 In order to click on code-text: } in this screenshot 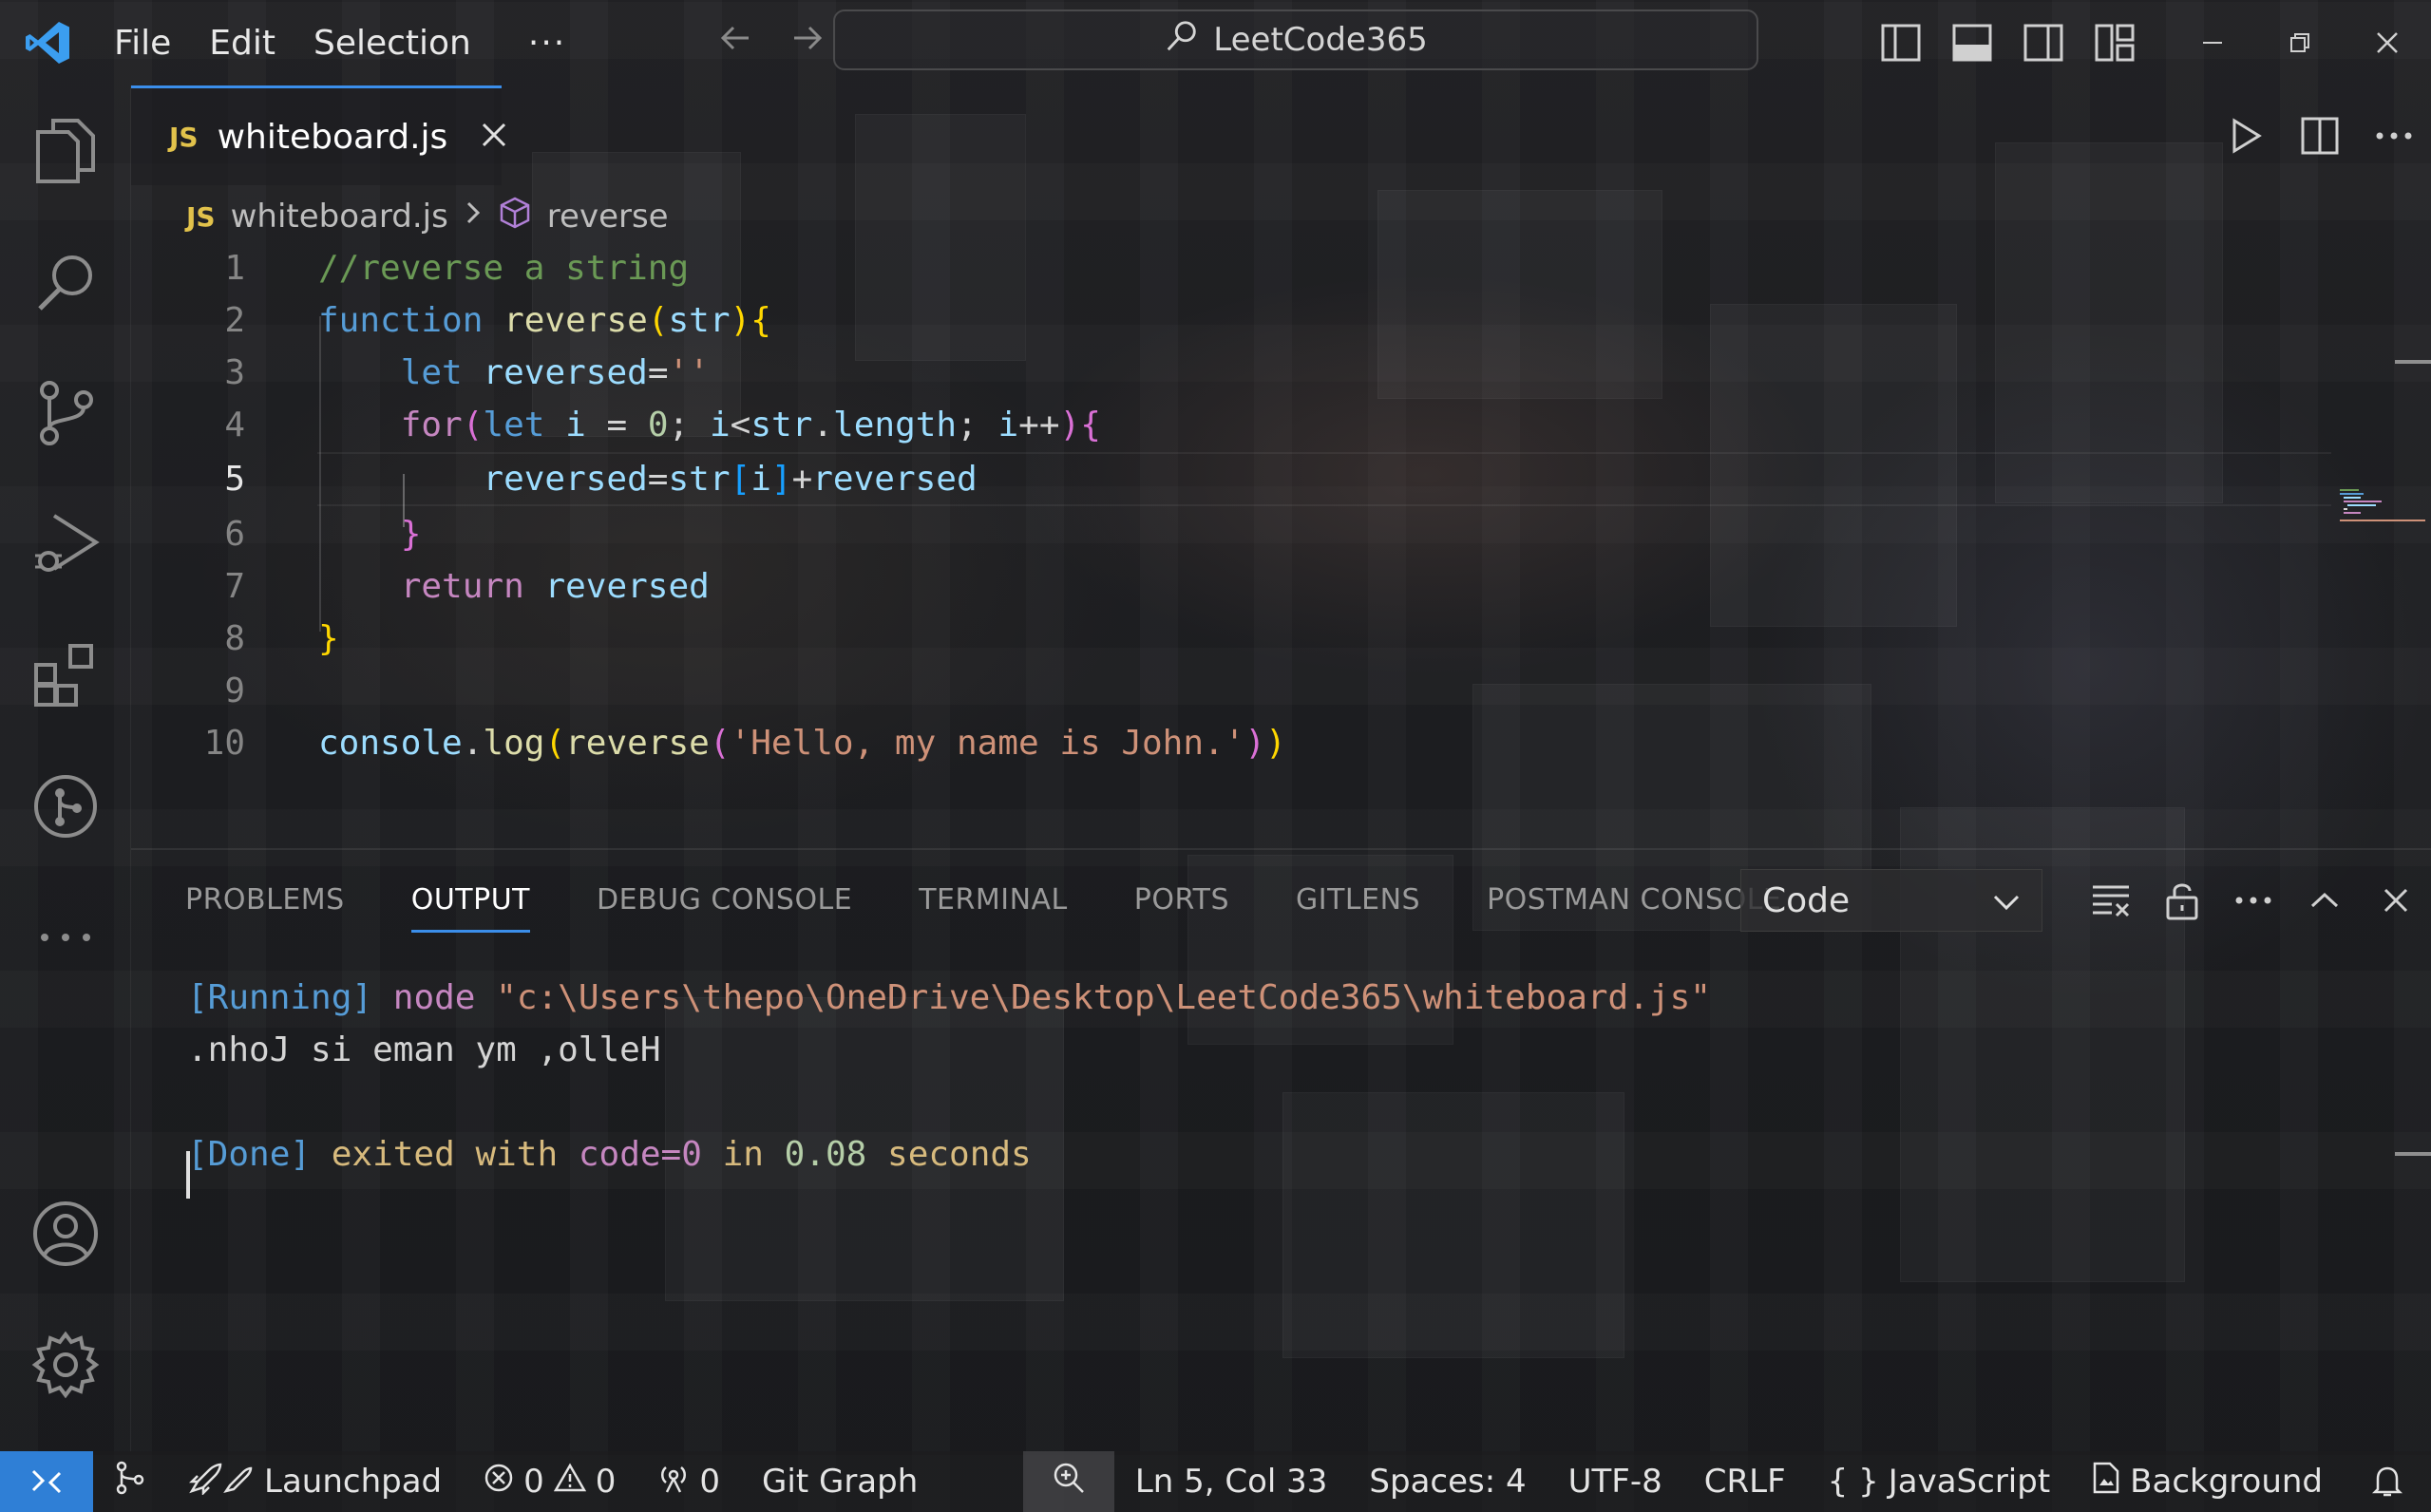, I will do `click(328, 639)`.